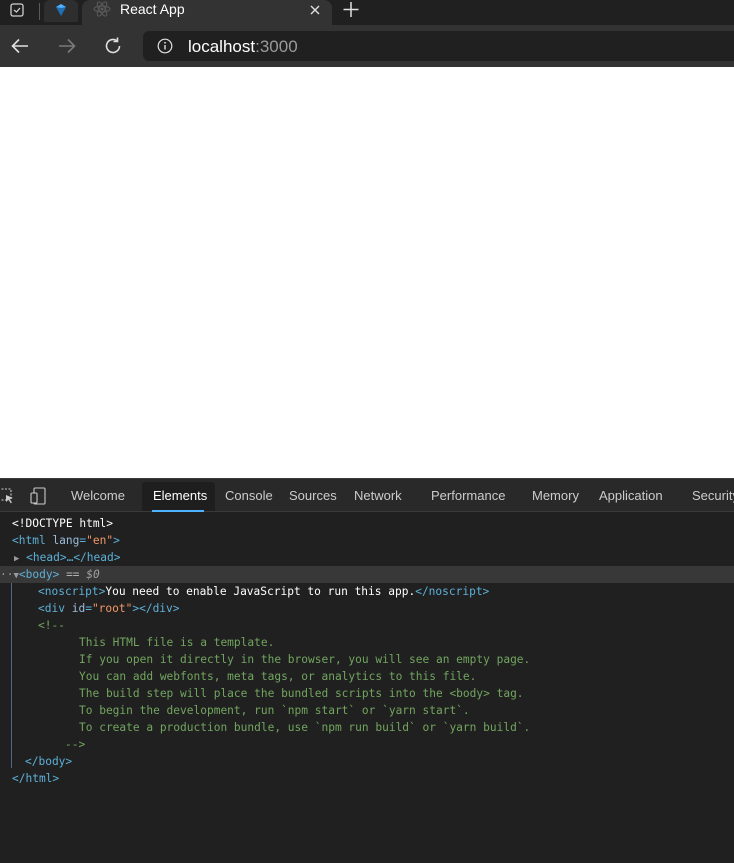 The image size is (734, 863). I want to click on react-icon, so click(102, 9).